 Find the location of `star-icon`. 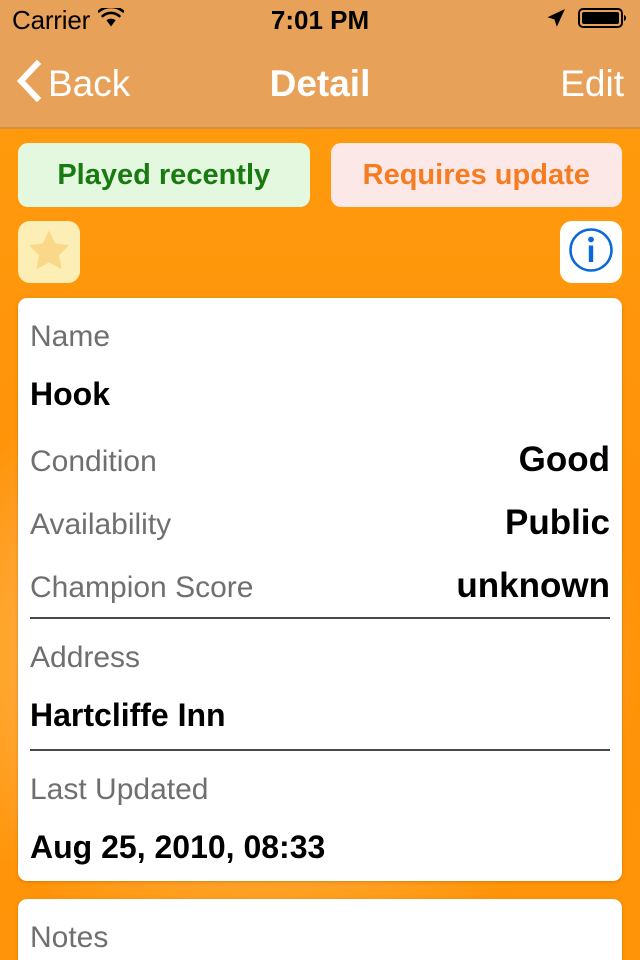

star-icon is located at coordinates (49, 252).